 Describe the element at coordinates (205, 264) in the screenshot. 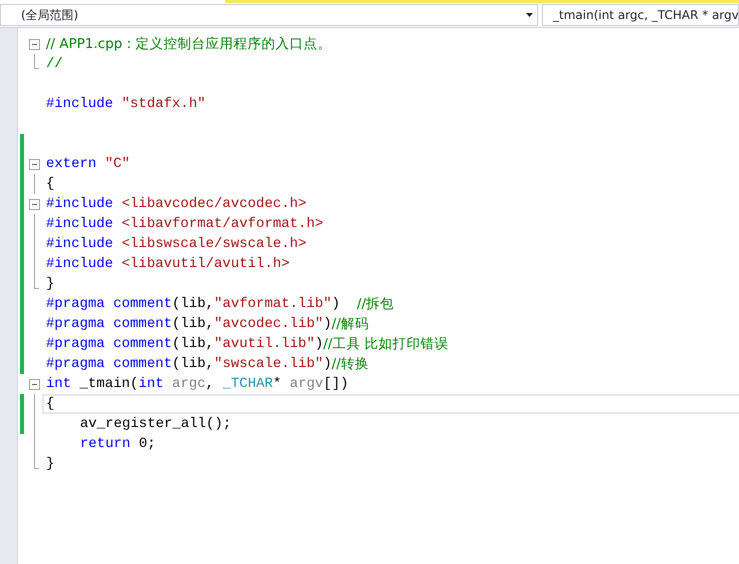

I see `code-token: <libavutil/avutil.h>` at that location.